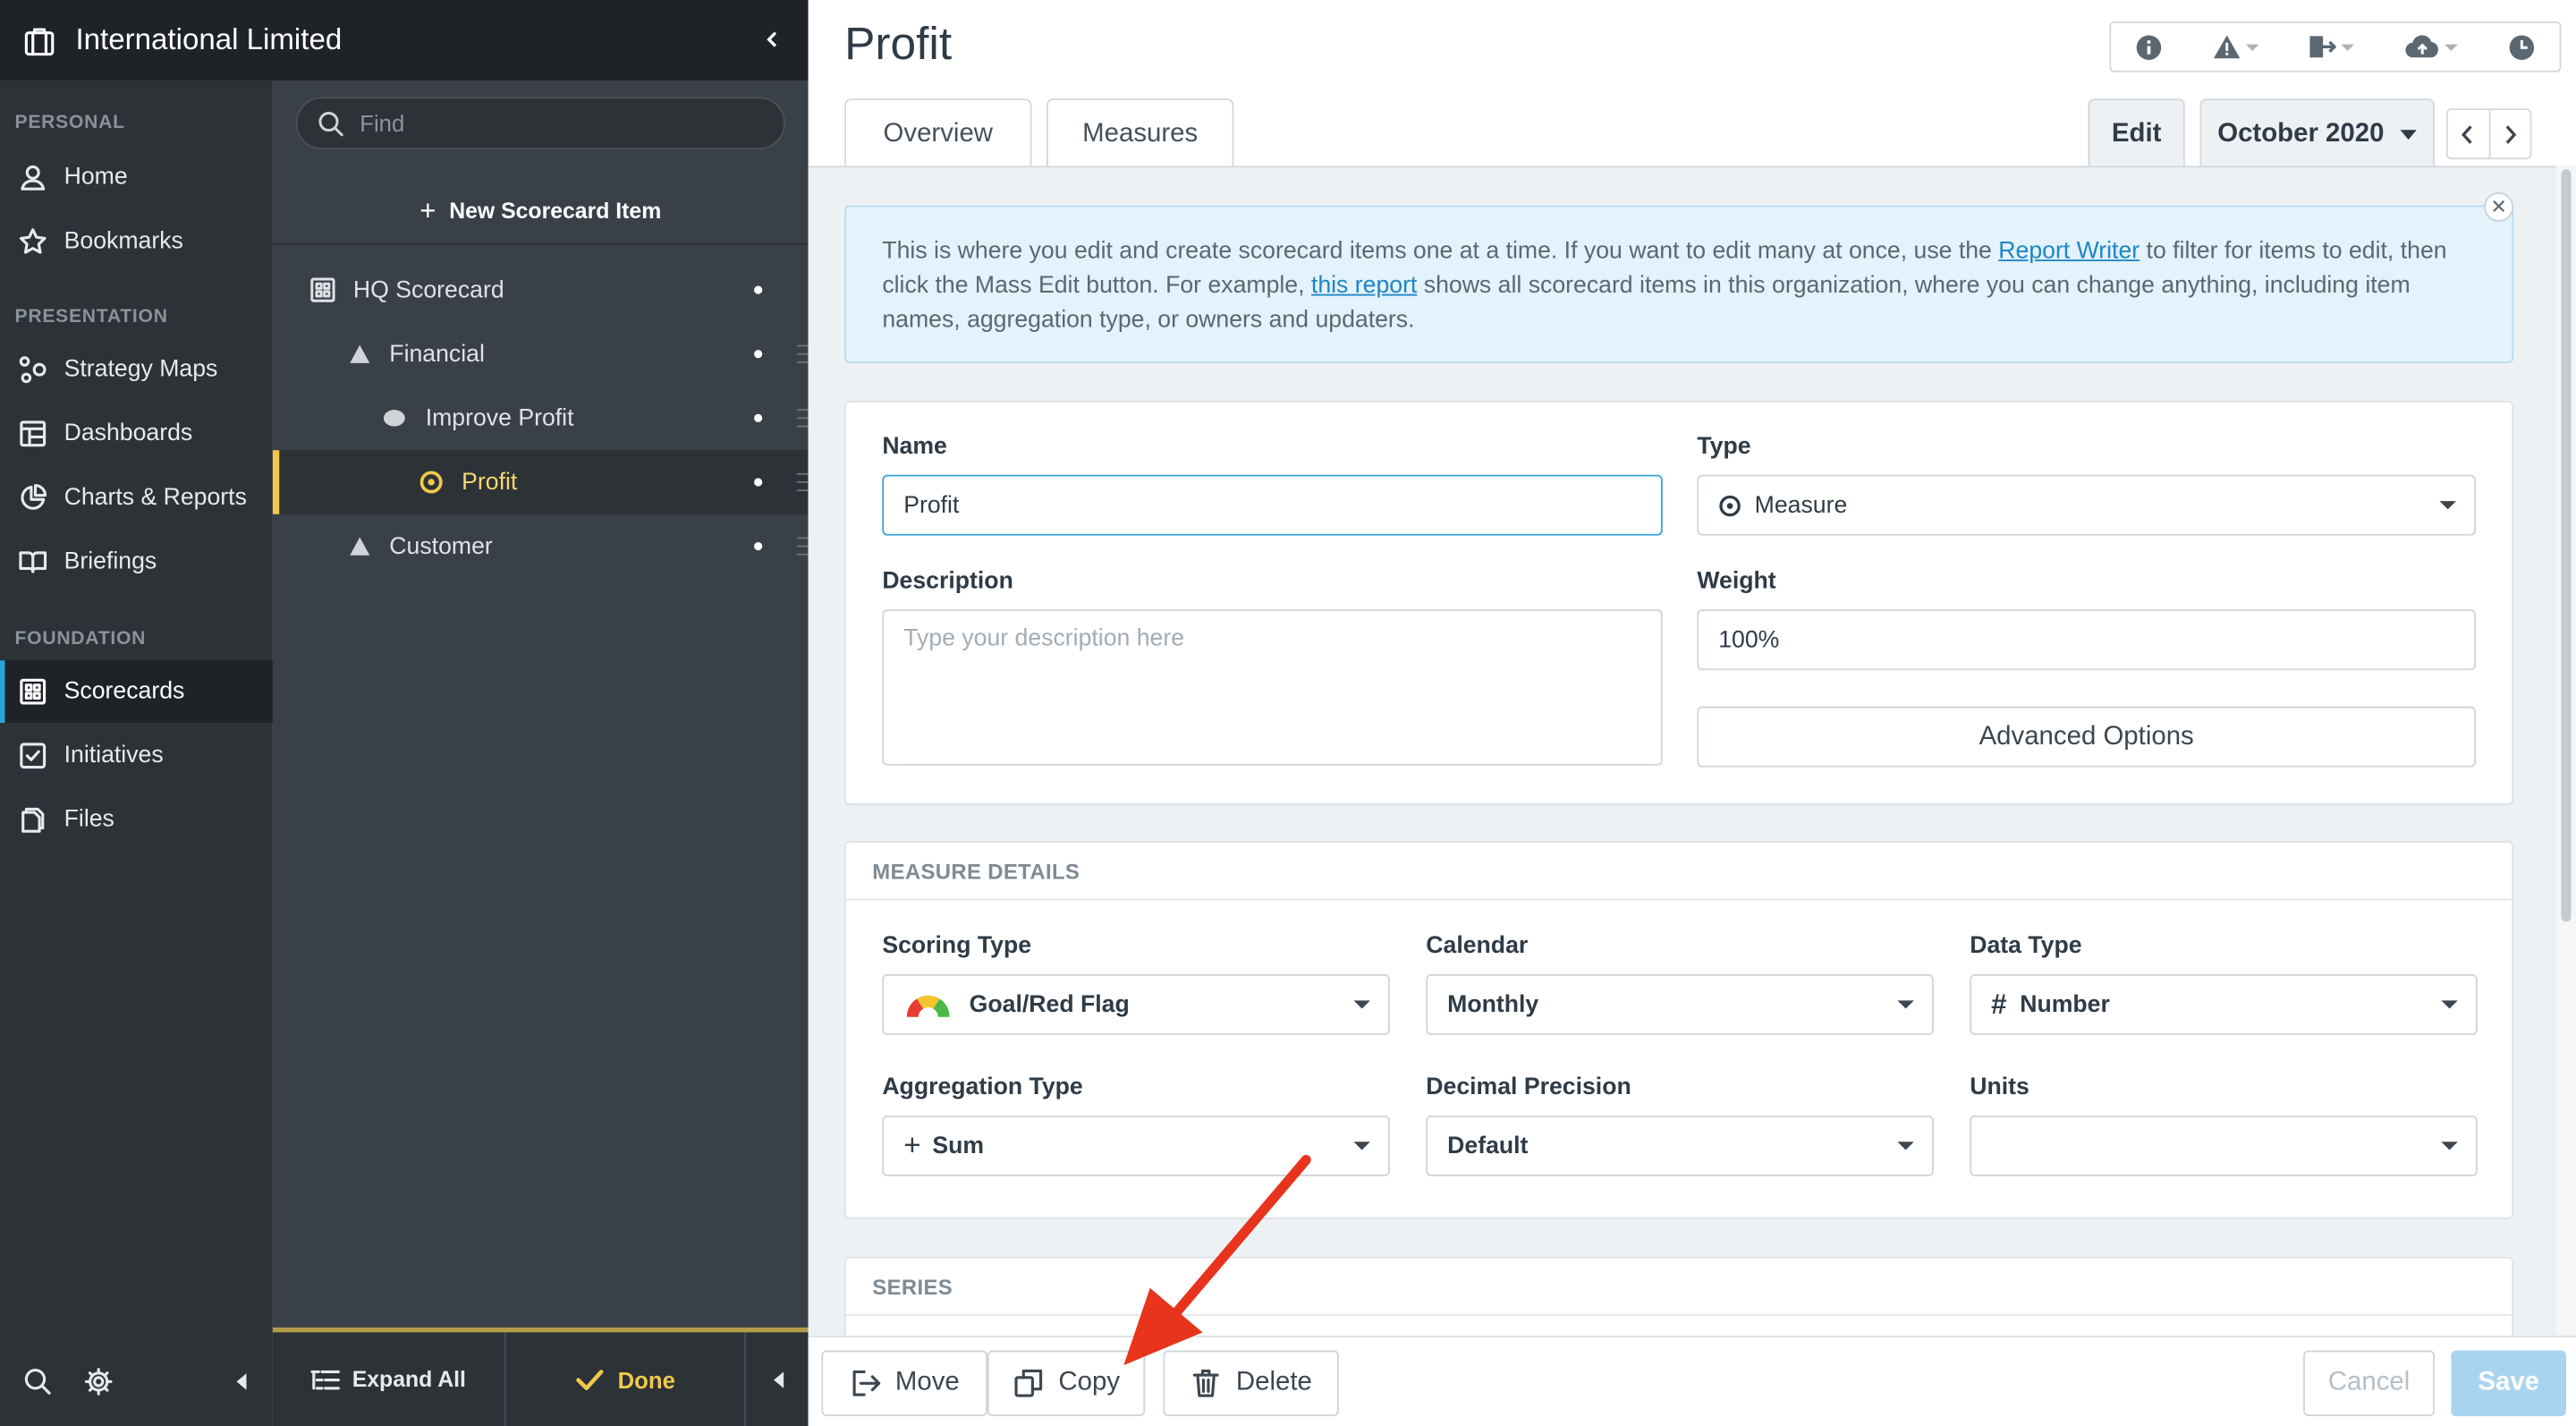  What do you see at coordinates (541, 290) in the screenshot?
I see `tree-row-hq-scorecard: HQ Scorecard` at bounding box center [541, 290].